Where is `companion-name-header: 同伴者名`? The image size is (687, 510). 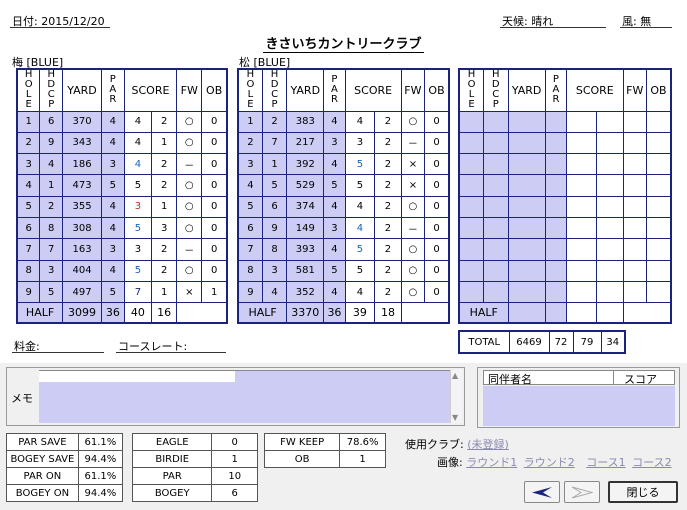 companion-name-header: 同伴者名 is located at coordinates (510, 379).